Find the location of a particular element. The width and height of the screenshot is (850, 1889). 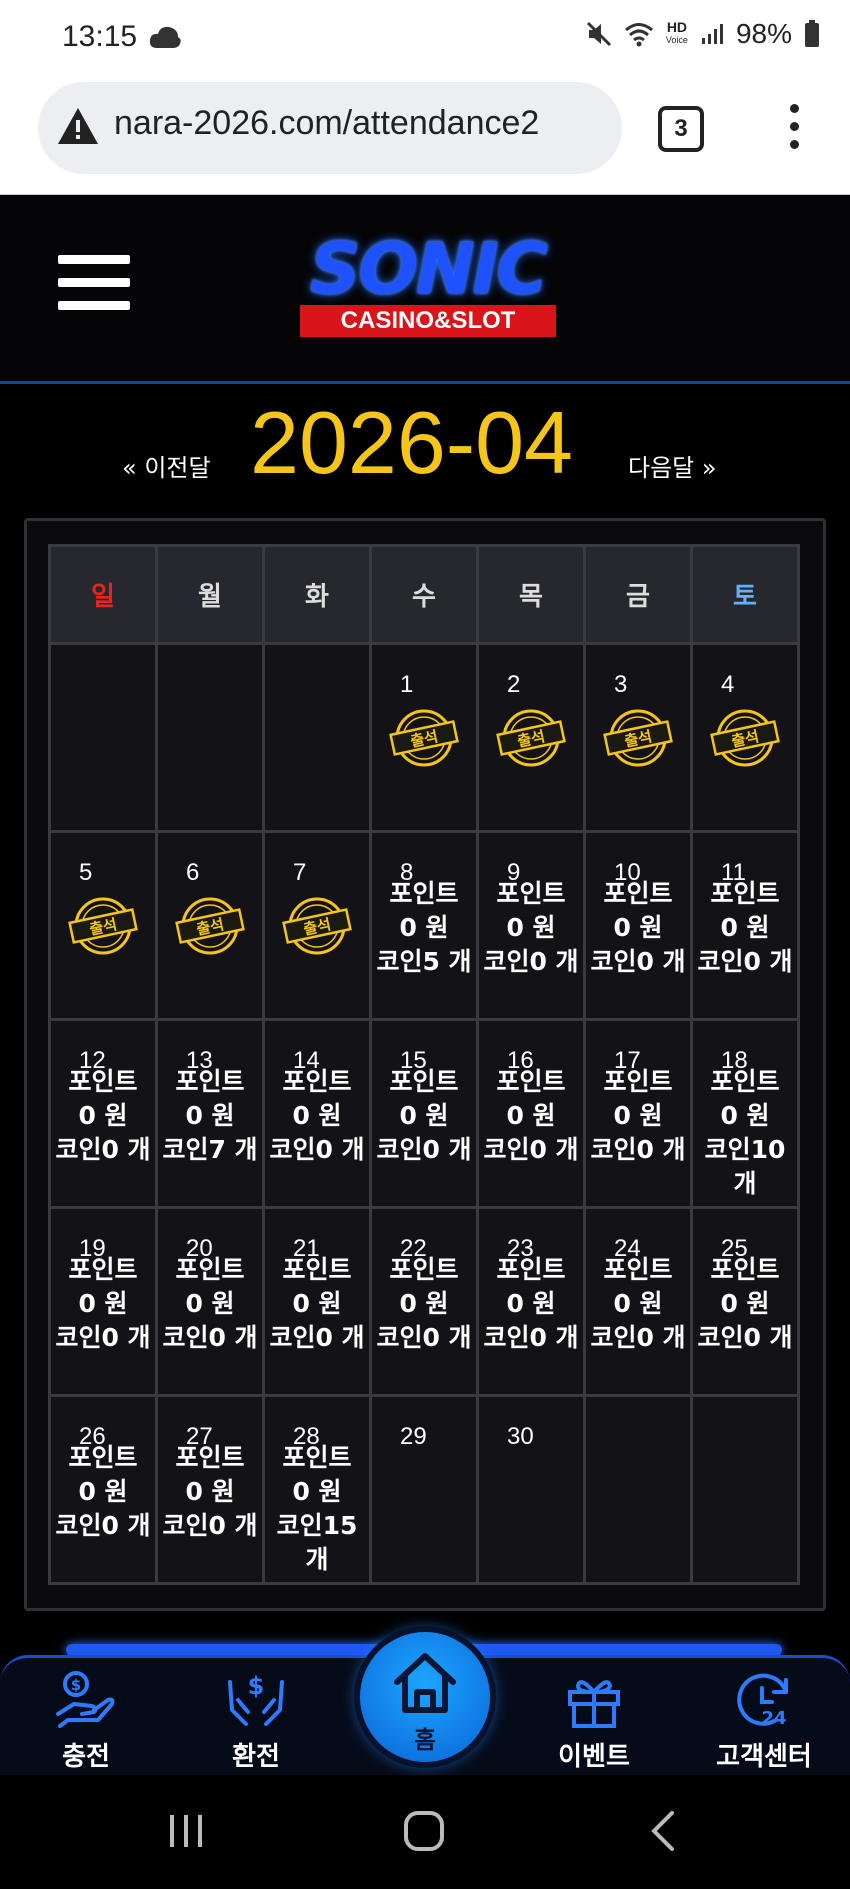

warning-icon is located at coordinates (78, 126).